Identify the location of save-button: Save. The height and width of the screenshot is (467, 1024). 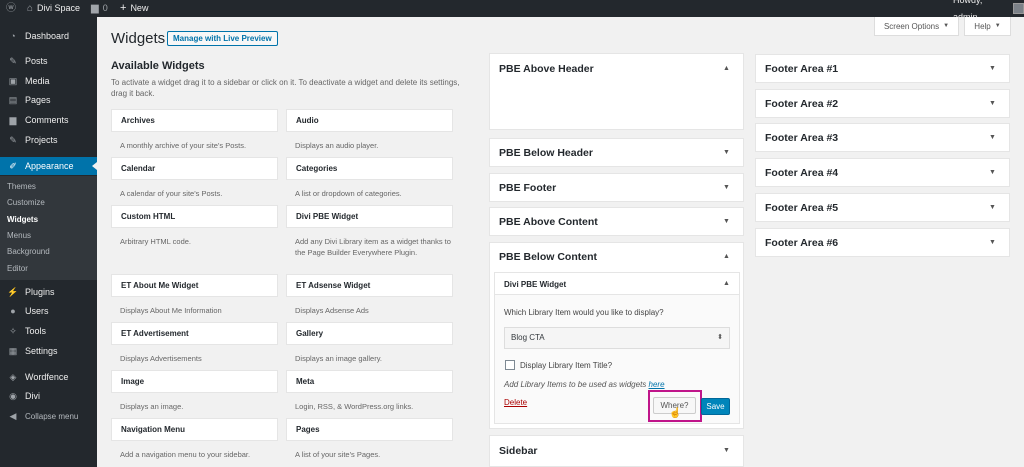
(715, 406).